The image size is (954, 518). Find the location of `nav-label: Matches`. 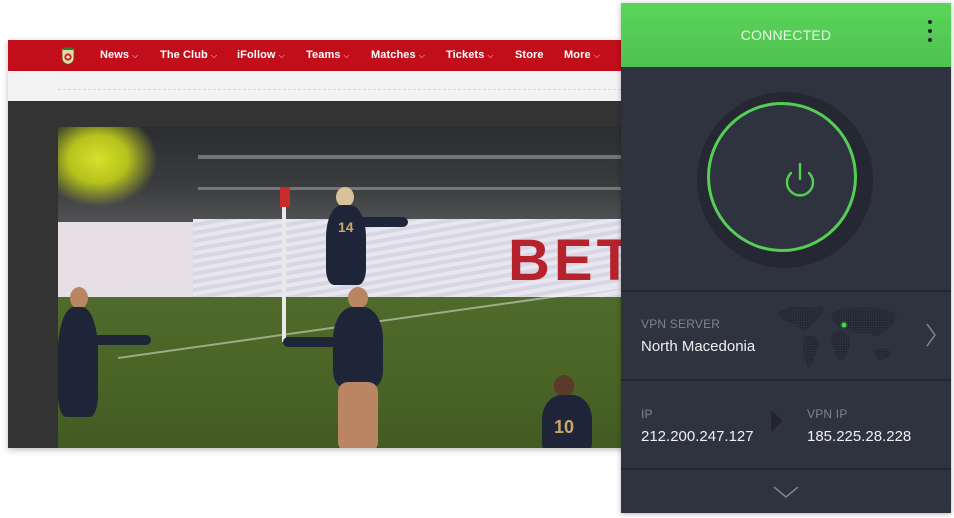

nav-label: Matches is located at coordinates (393, 55).